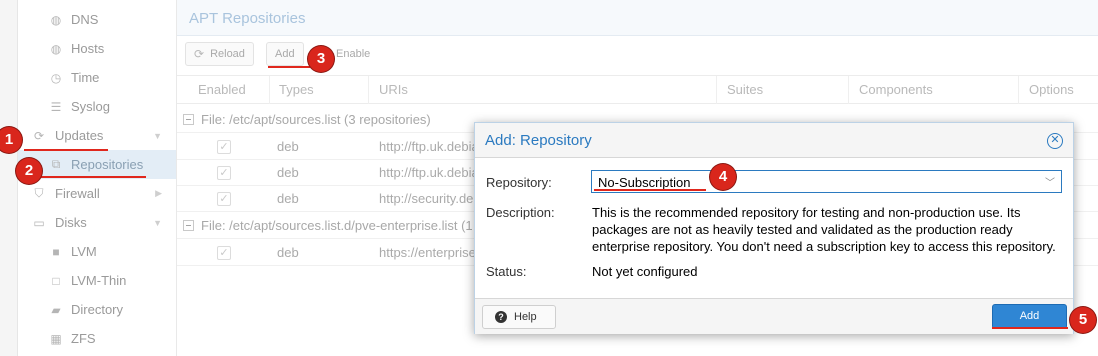  Describe the element at coordinates (39, 222) in the screenshot. I see `hdd-icon: ▭` at that location.